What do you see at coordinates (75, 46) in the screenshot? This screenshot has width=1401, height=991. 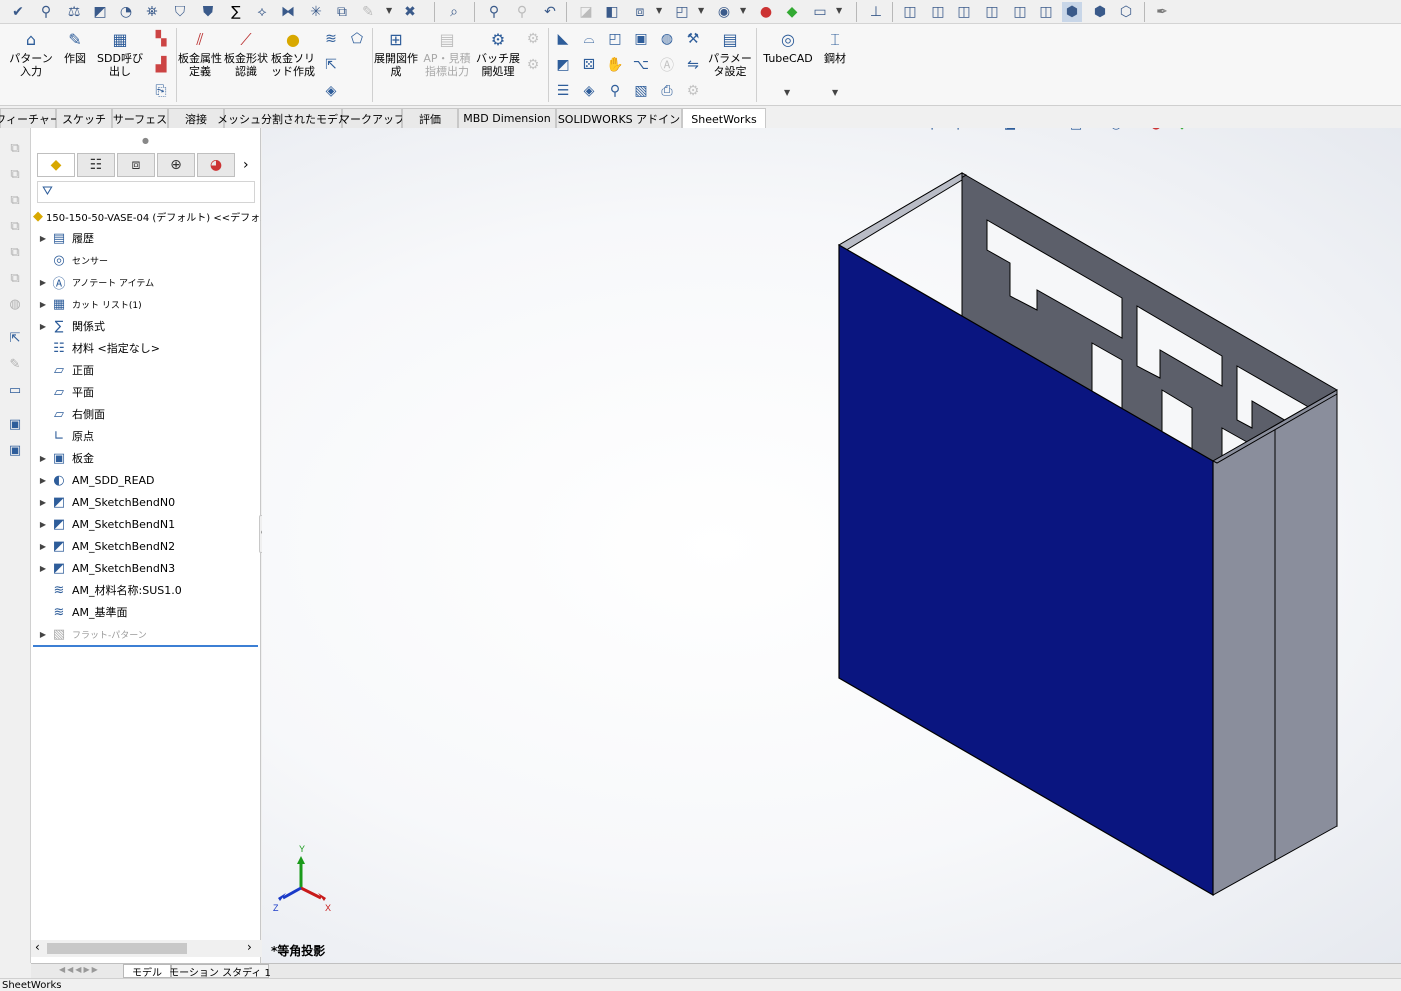 I see `draw-button: ✎ 作図` at bounding box center [75, 46].